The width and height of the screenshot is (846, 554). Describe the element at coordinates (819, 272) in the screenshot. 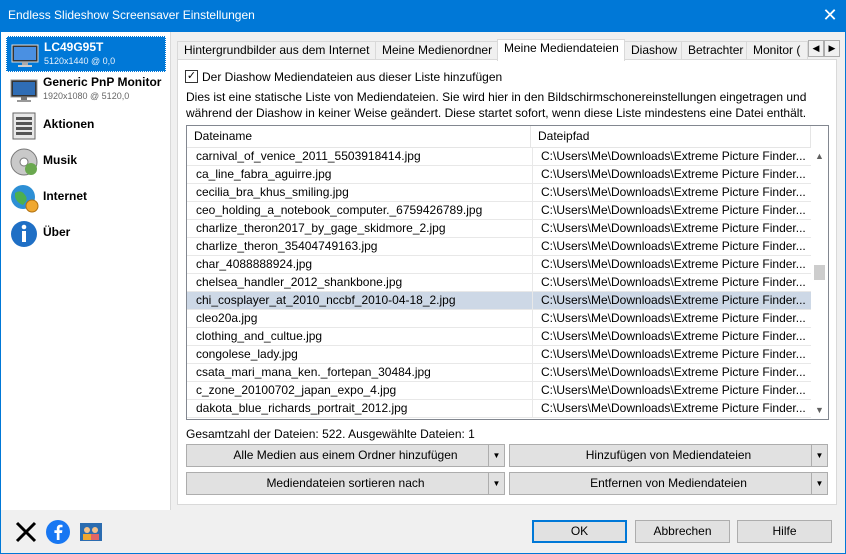

I see `scroll-thumb` at that location.